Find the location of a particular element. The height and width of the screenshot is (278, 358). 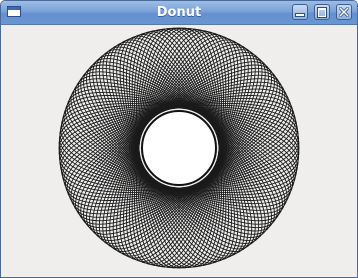

donut-hole is located at coordinates (179, 148).